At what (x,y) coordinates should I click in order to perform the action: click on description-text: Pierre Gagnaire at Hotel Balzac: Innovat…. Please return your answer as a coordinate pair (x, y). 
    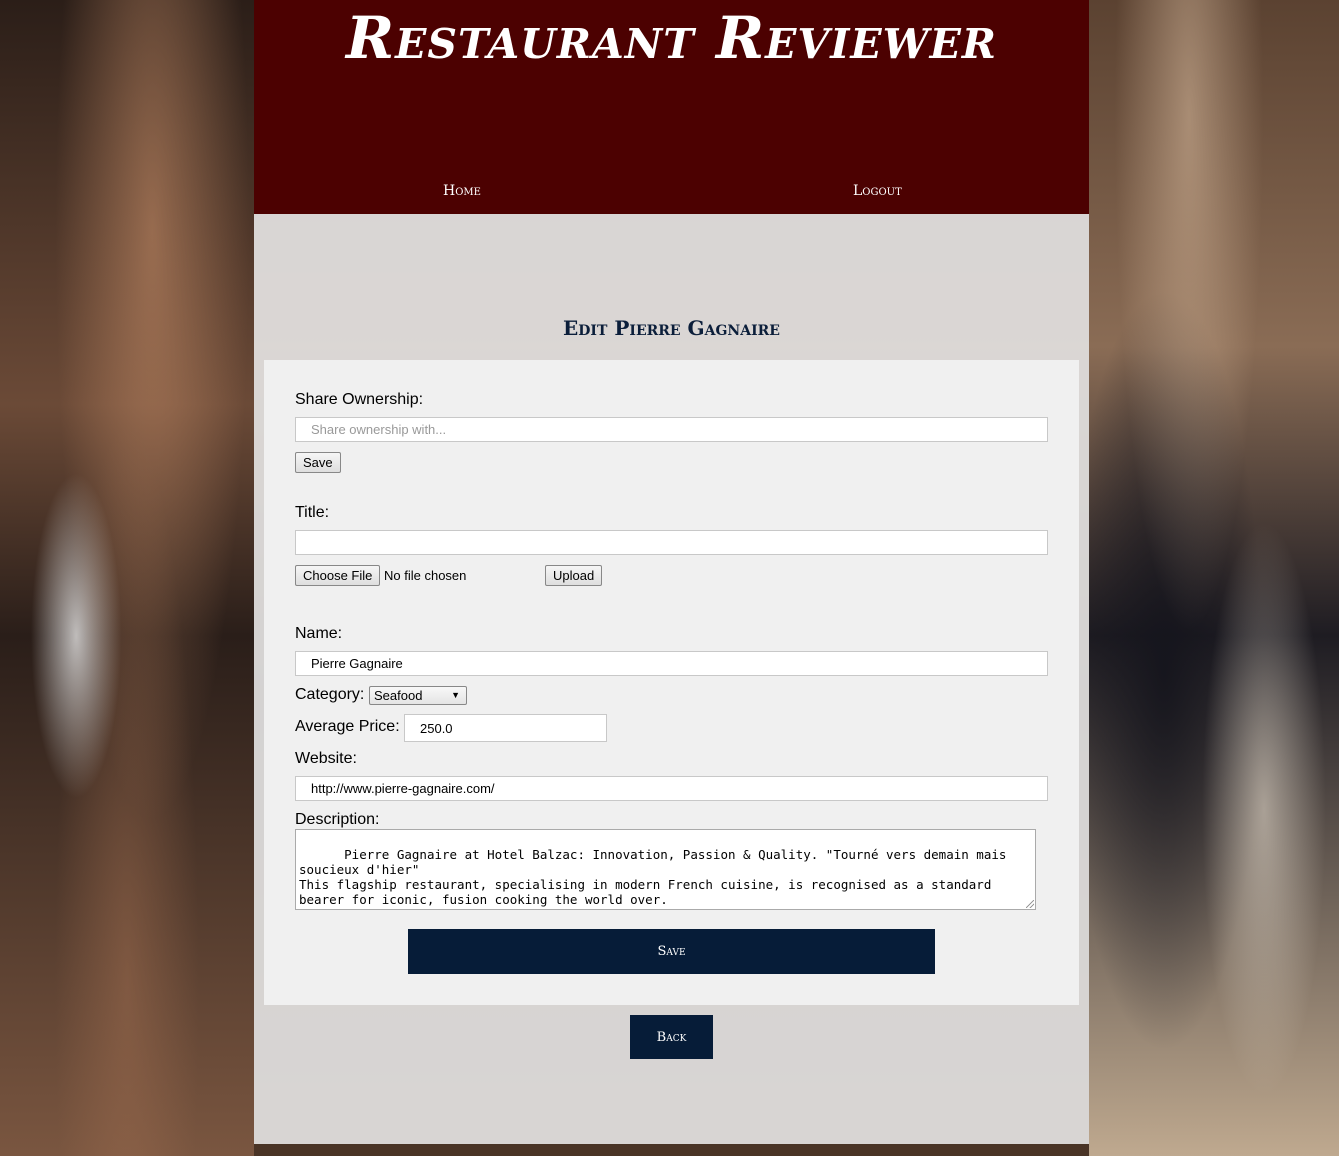
    Looking at the image, I should click on (653, 877).